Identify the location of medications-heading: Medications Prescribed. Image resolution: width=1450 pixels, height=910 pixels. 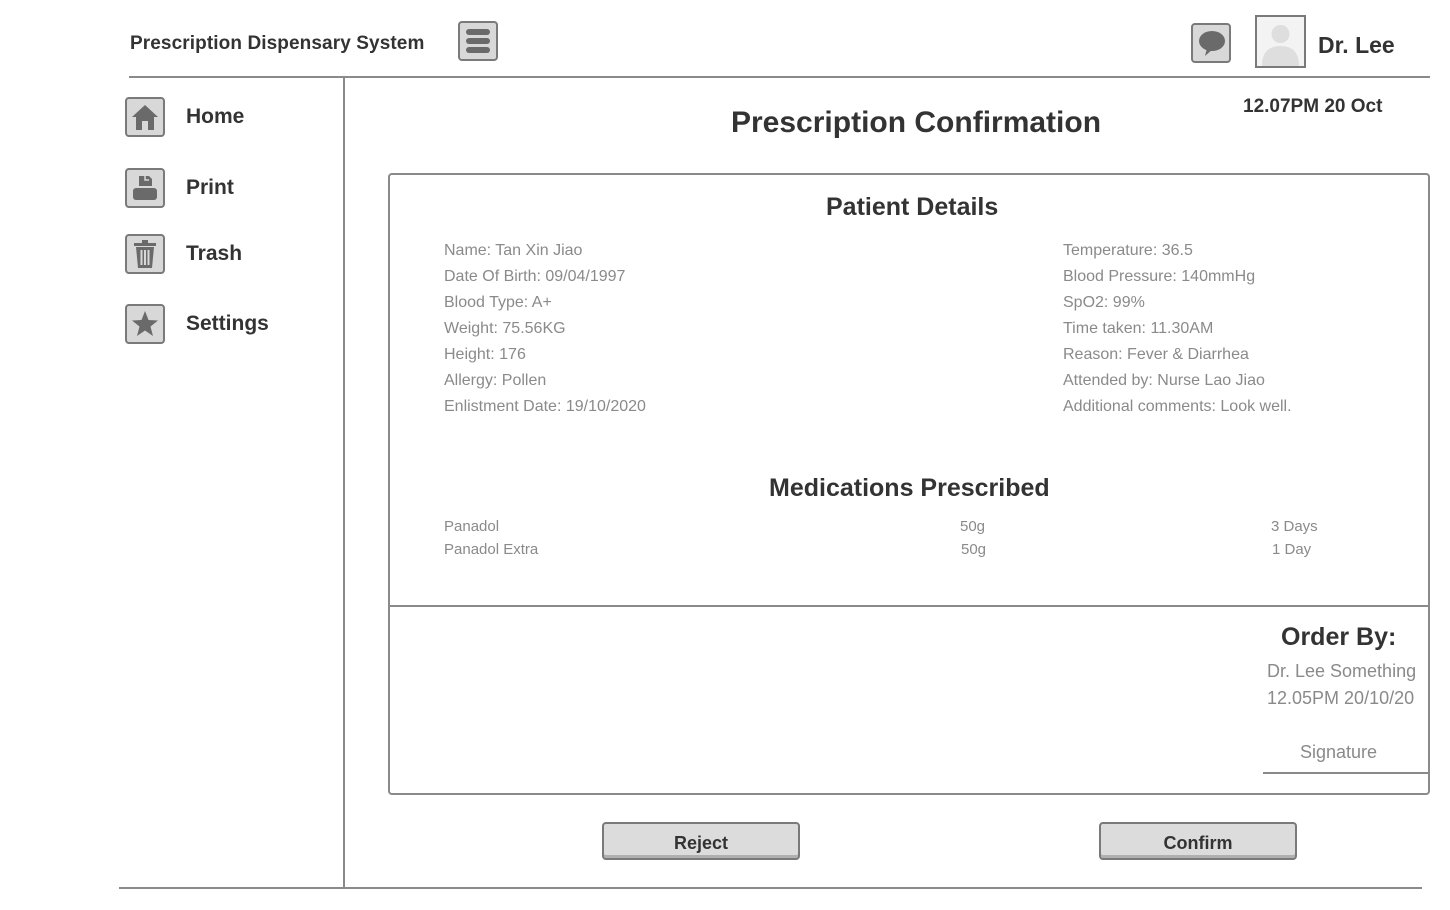
(909, 488).